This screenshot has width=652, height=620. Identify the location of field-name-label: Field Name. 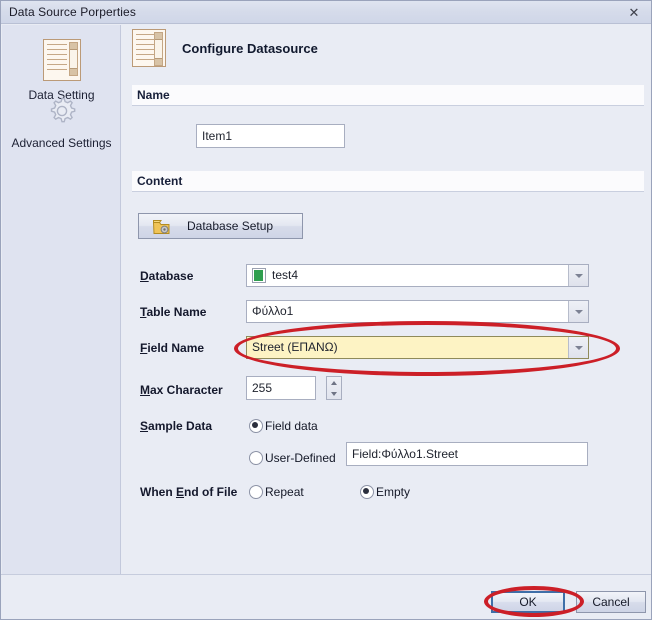
(172, 348).